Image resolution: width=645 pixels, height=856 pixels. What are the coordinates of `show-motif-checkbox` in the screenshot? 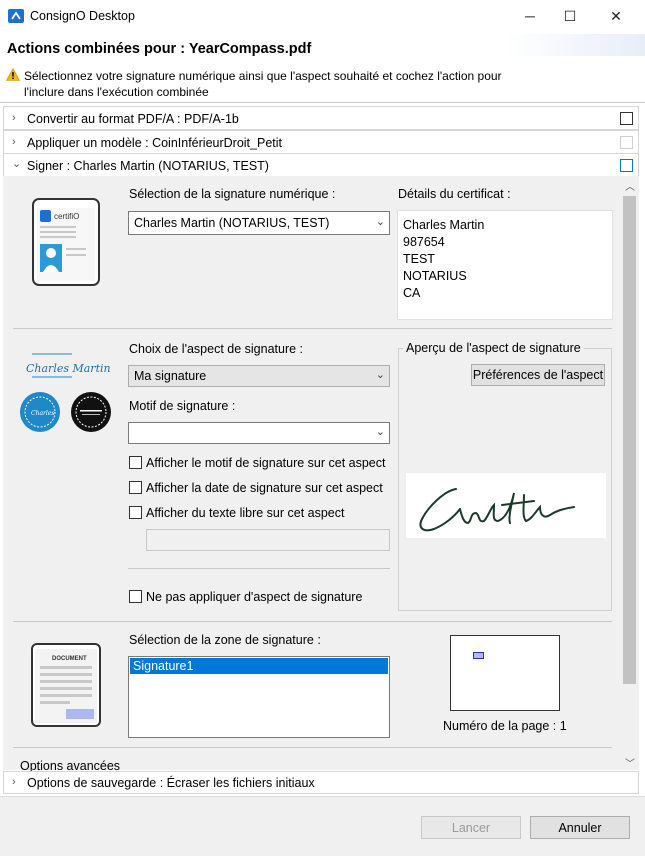 It's located at (135, 462).